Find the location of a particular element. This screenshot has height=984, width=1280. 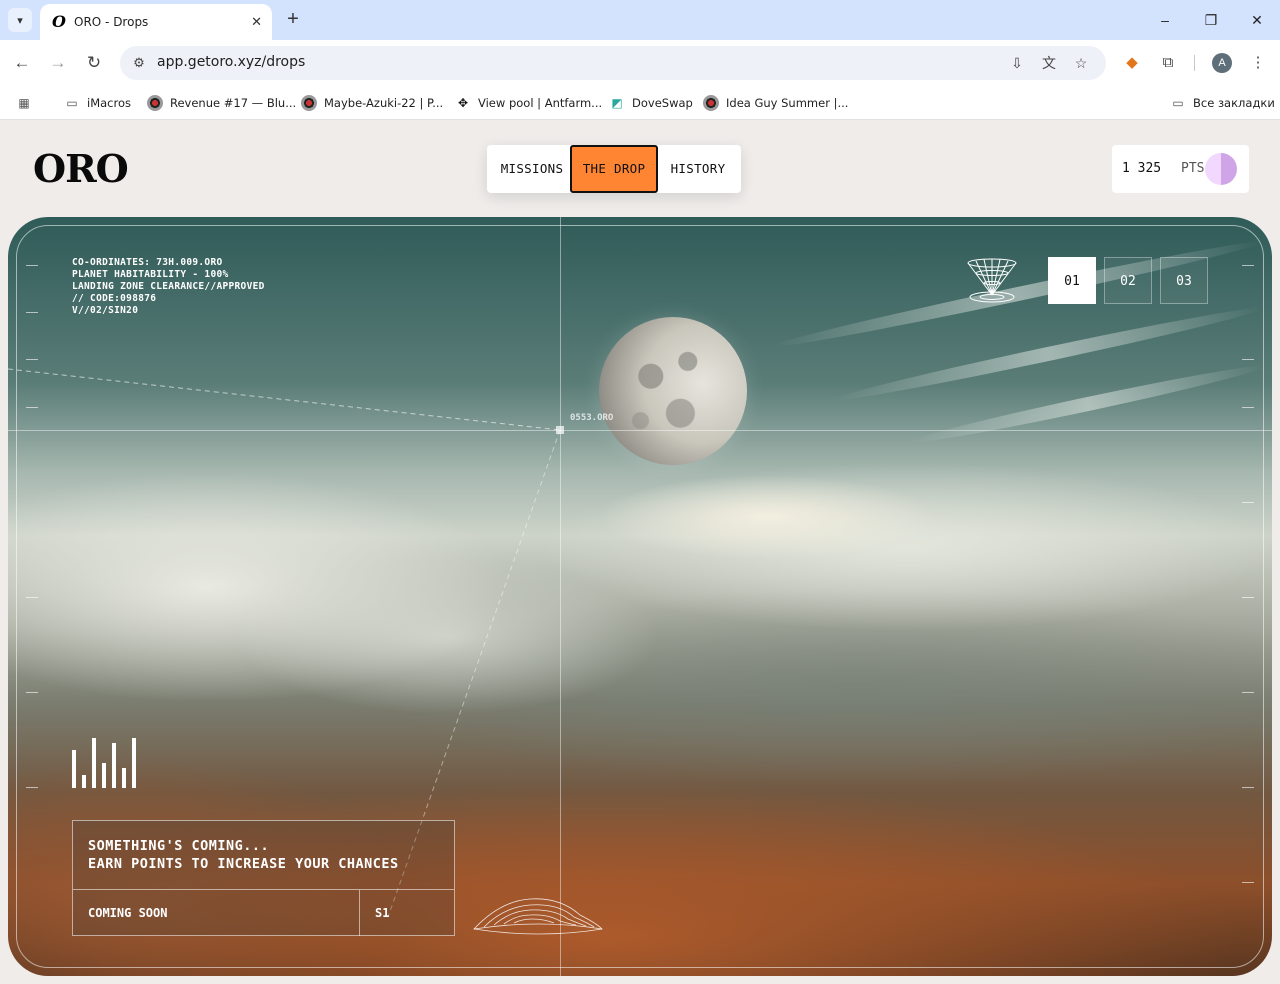

url-text: app.getoro.xyz/drops is located at coordinates (231, 62).